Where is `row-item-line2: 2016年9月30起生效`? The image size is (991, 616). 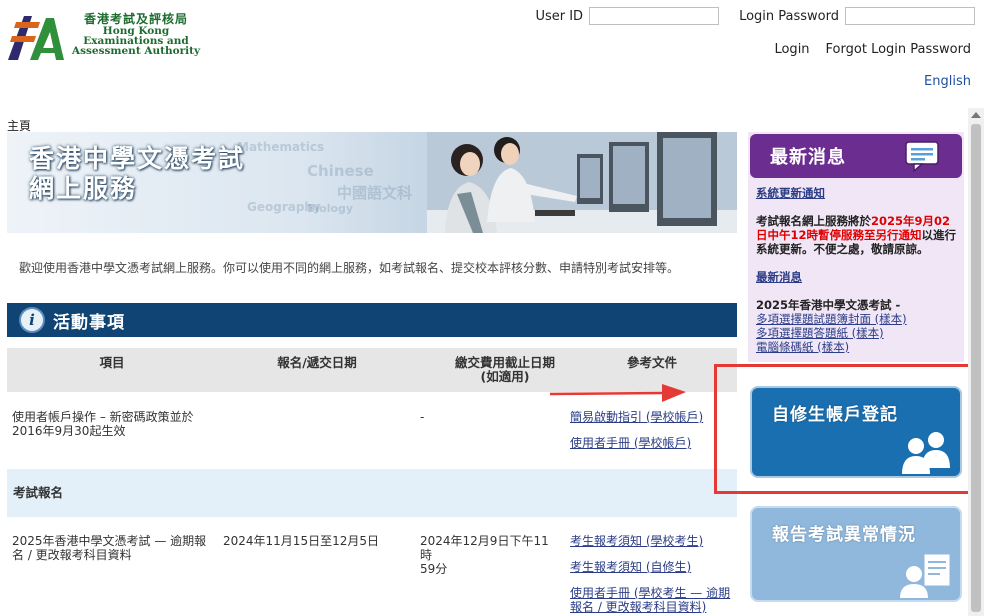 row-item-line2: 2016年9月30起生效 is located at coordinates (69, 431).